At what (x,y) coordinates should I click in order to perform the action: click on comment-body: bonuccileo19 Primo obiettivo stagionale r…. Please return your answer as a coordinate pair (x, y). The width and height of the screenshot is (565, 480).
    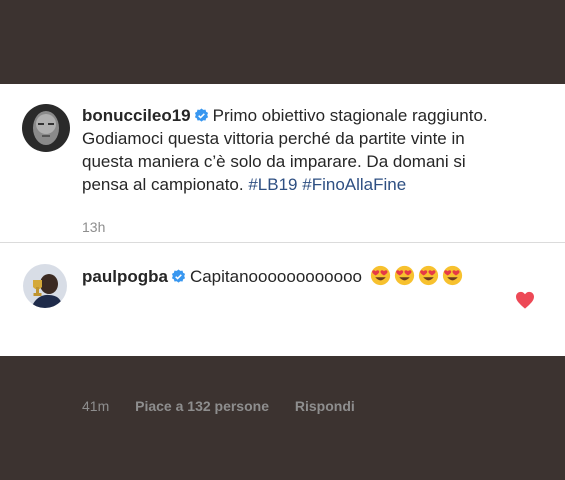
    Looking at the image, I should click on (292, 150).